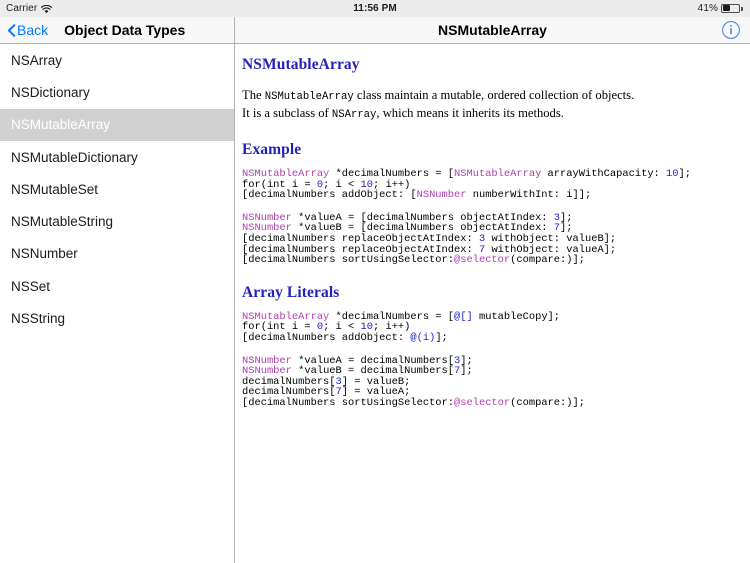 This screenshot has width=750, height=563. What do you see at coordinates (329, 195) in the screenshot?
I see `code-token: [decimalNumbers addObject: [` at bounding box center [329, 195].